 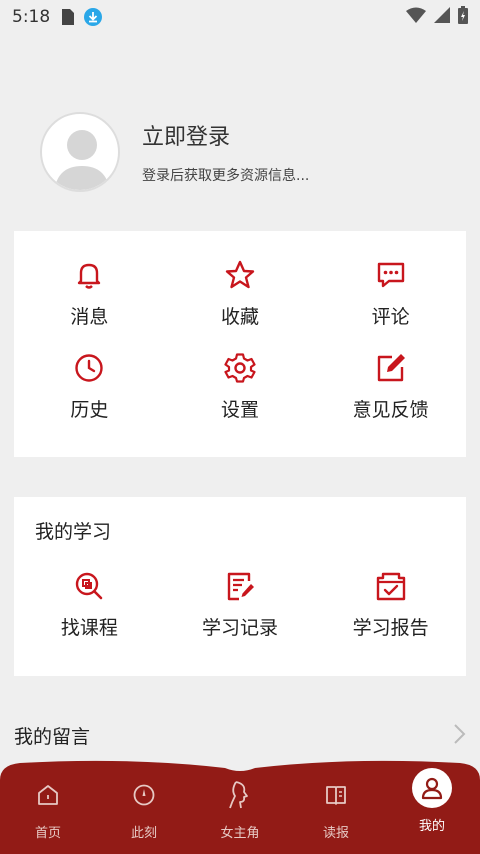 I want to click on study-title: 我的学习, so click(x=73, y=532).